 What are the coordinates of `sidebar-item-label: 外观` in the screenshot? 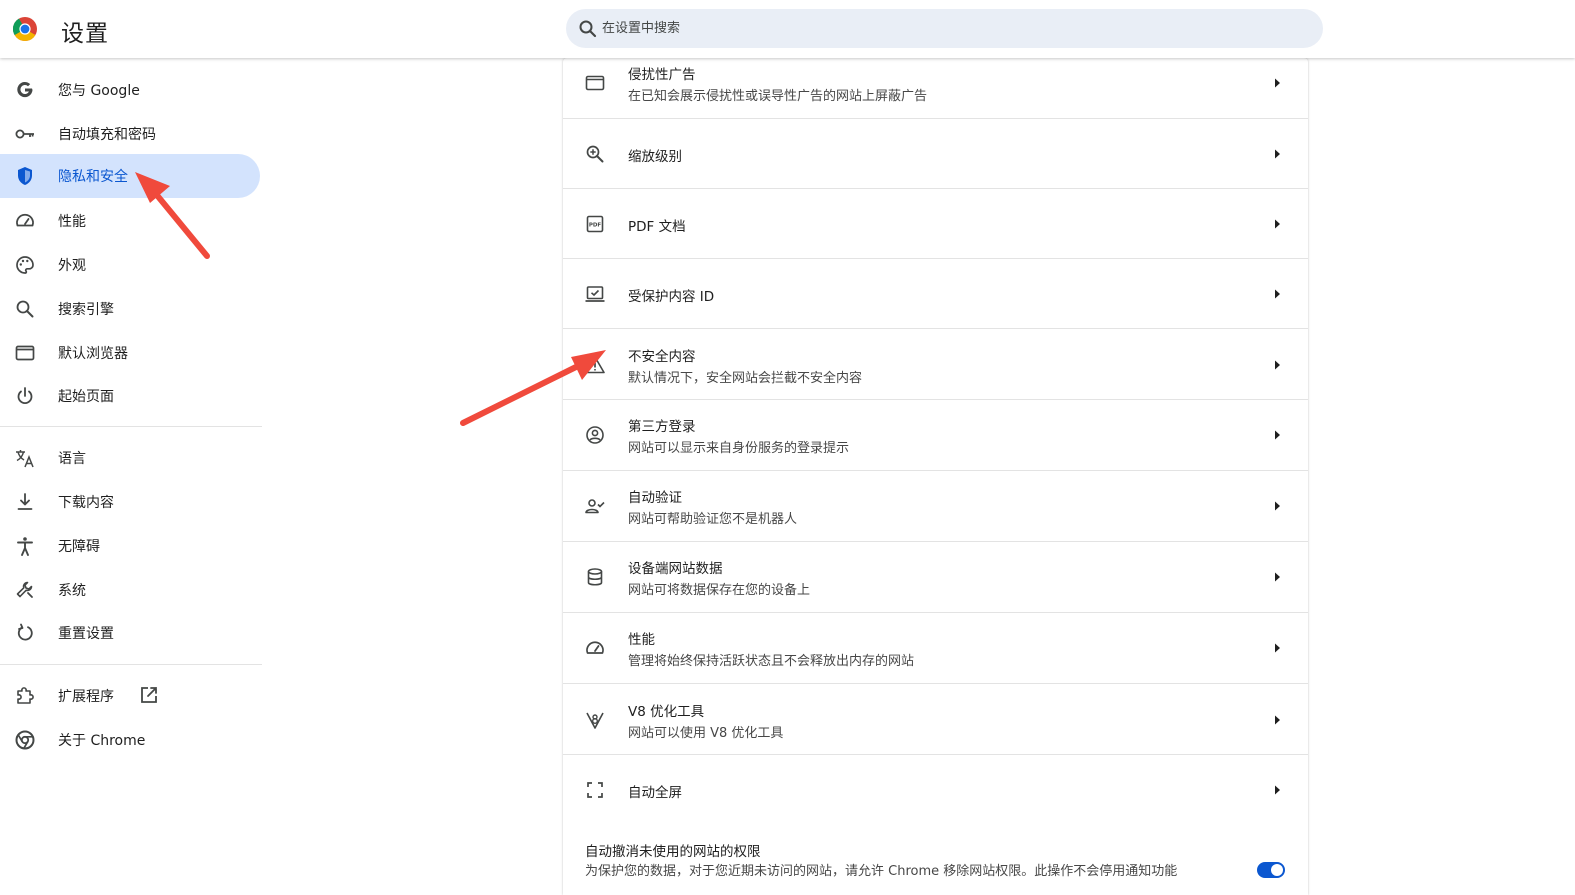 It's located at (72, 266).